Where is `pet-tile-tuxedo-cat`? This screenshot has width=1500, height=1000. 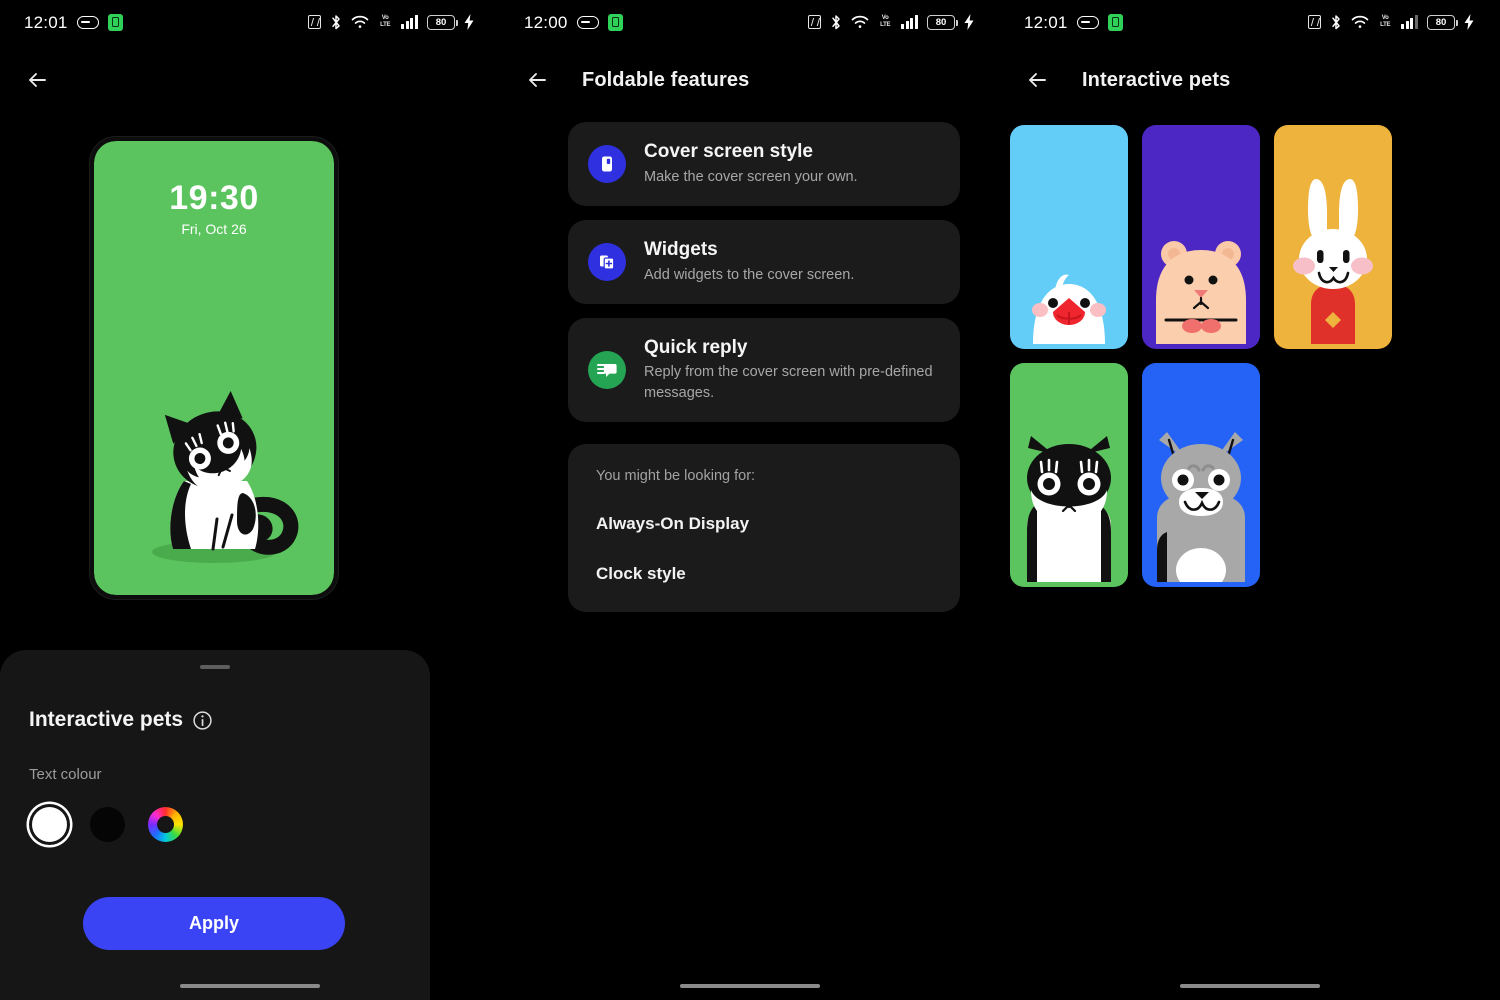 pet-tile-tuxedo-cat is located at coordinates (1069, 475).